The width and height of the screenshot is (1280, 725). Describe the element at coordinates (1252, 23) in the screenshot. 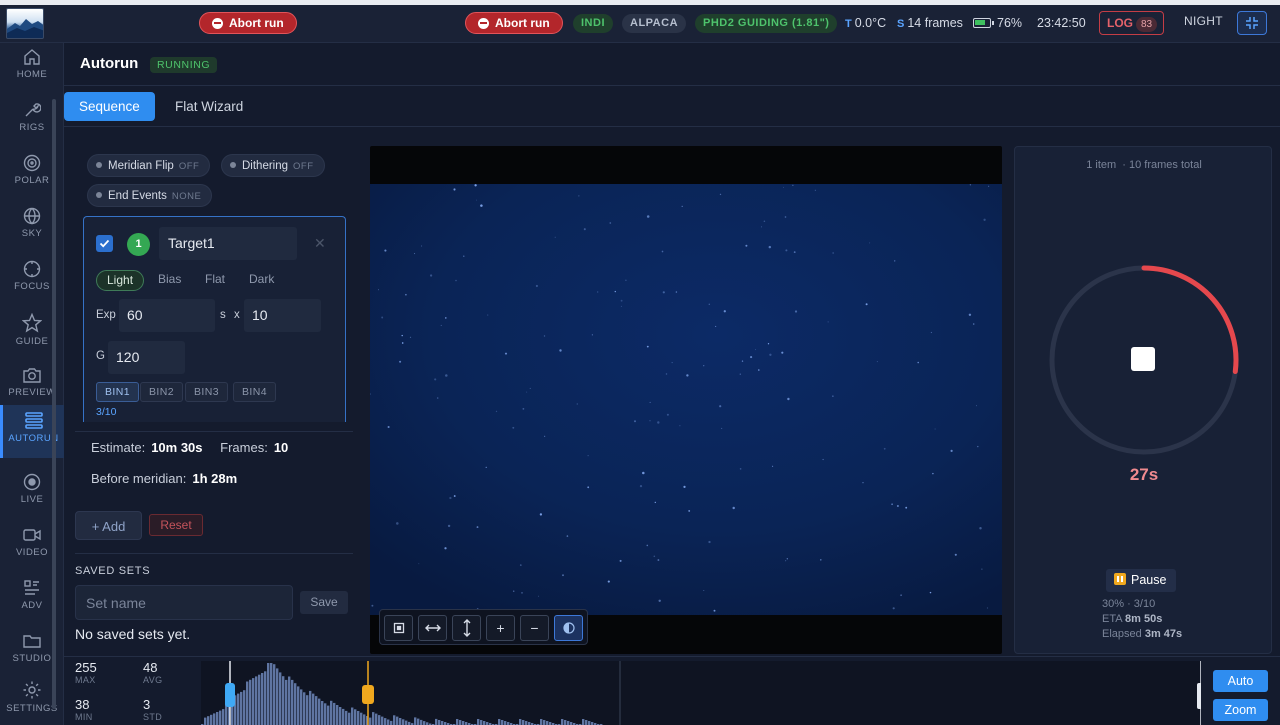

I see `fullscreen-button` at that location.